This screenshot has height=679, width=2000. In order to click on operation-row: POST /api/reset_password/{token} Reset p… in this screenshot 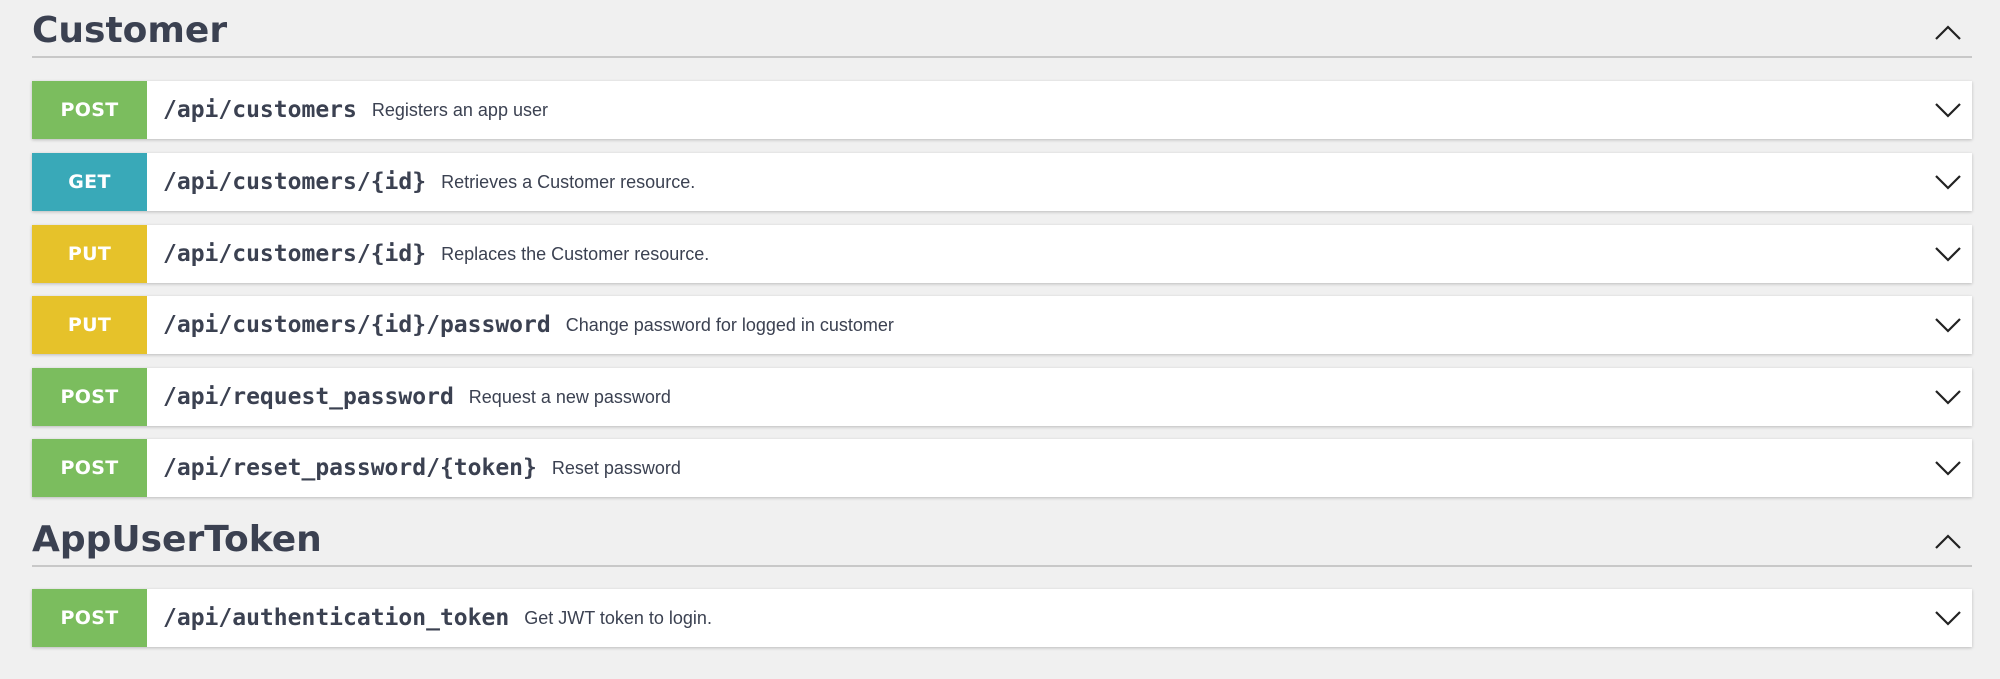, I will do `click(1002, 468)`.